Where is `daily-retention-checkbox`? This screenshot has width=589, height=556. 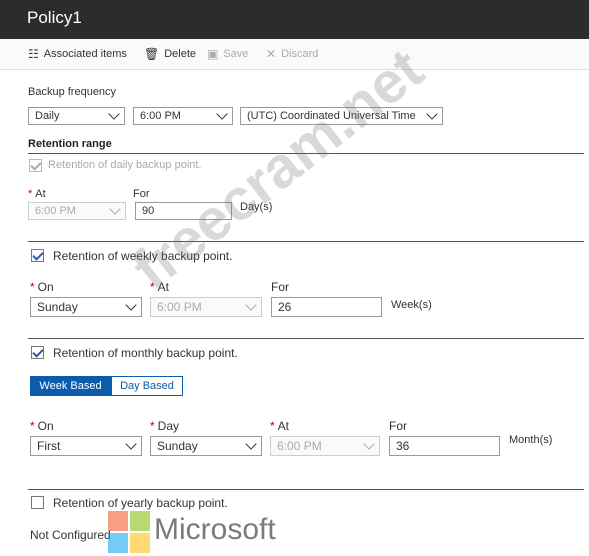
daily-retention-checkbox is located at coordinates (35, 165).